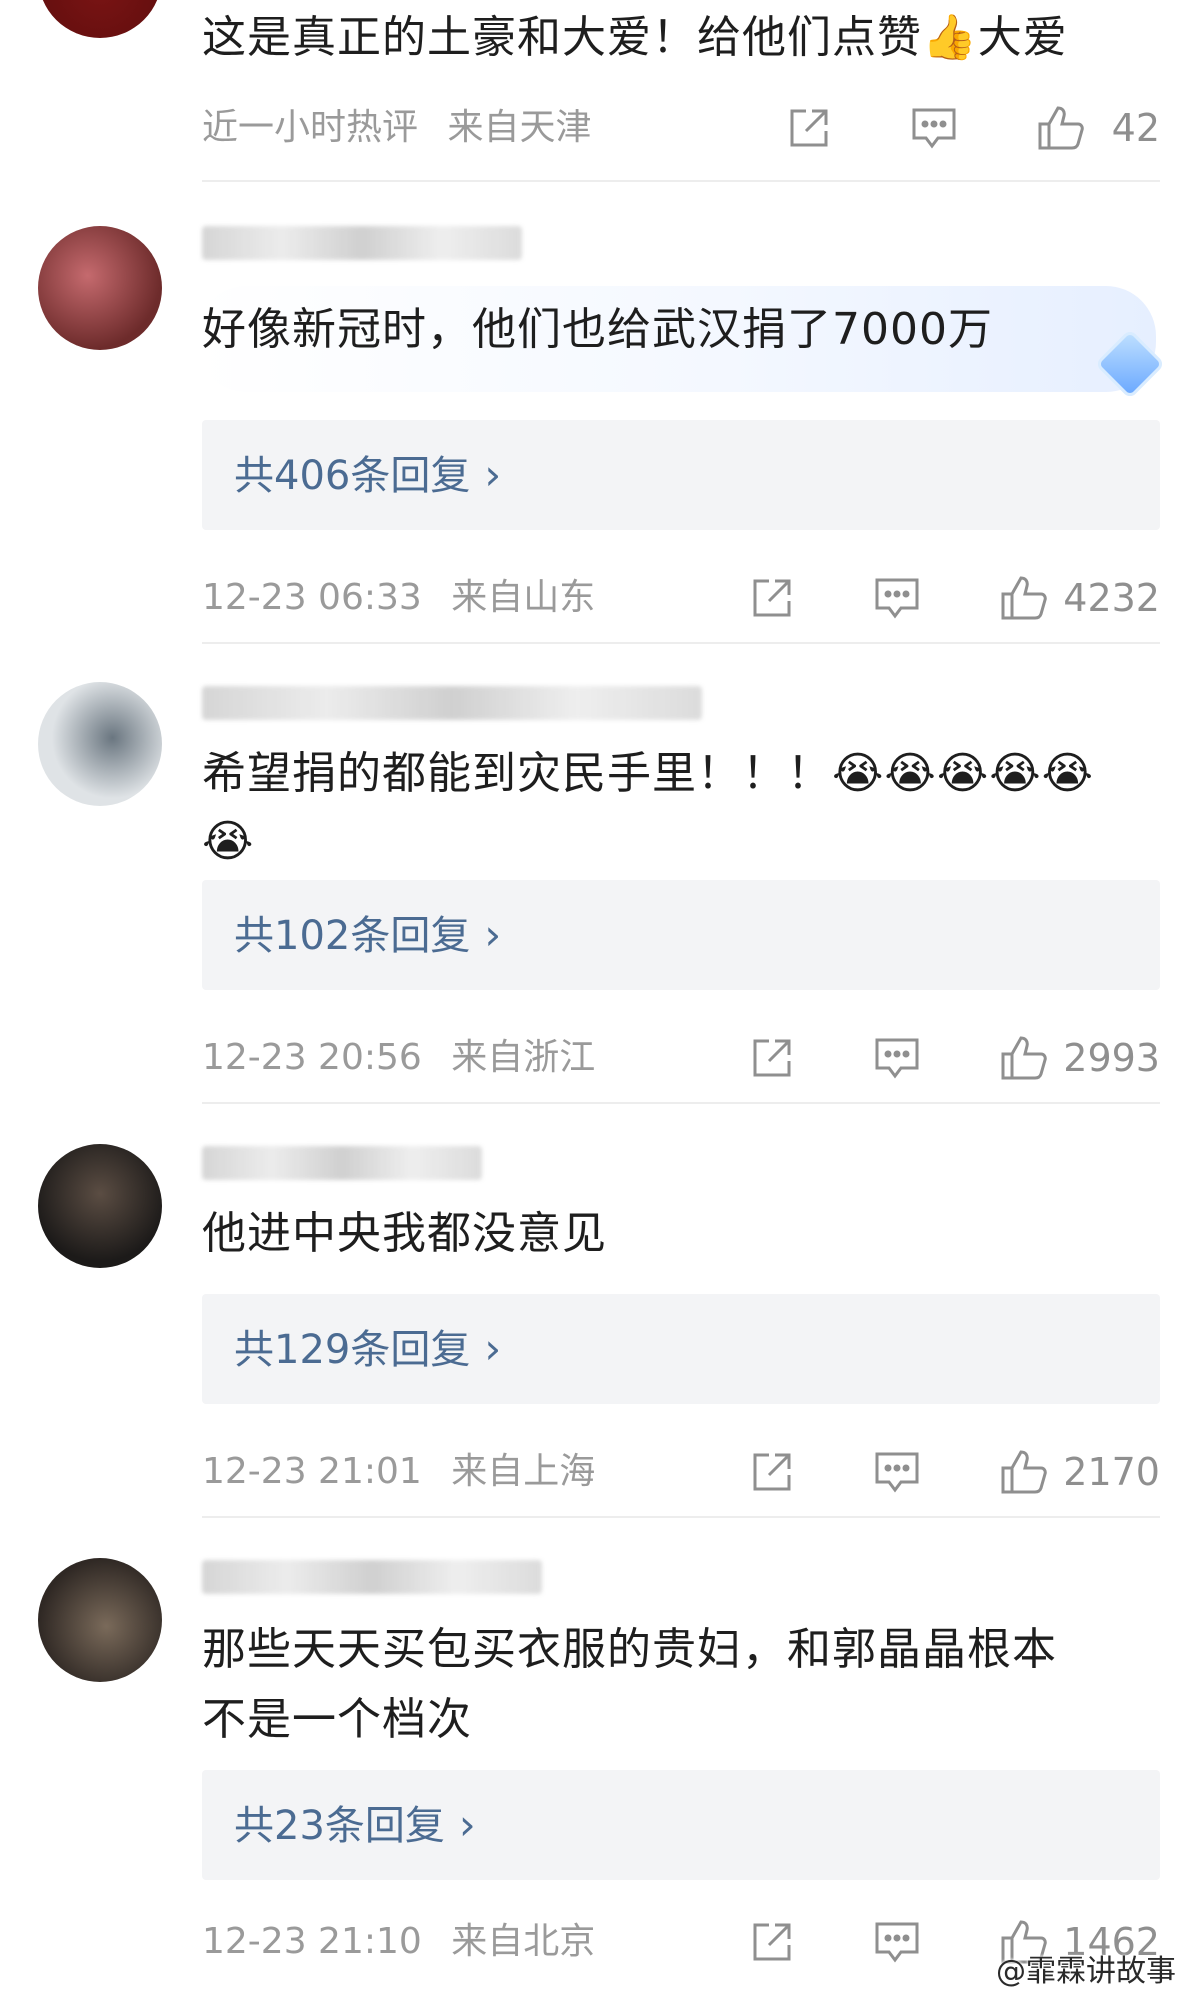 This screenshot has width=1200, height=1998. I want to click on comment-text: 好像新冠时，他们也给武汉捐了7000万, so click(597, 329).